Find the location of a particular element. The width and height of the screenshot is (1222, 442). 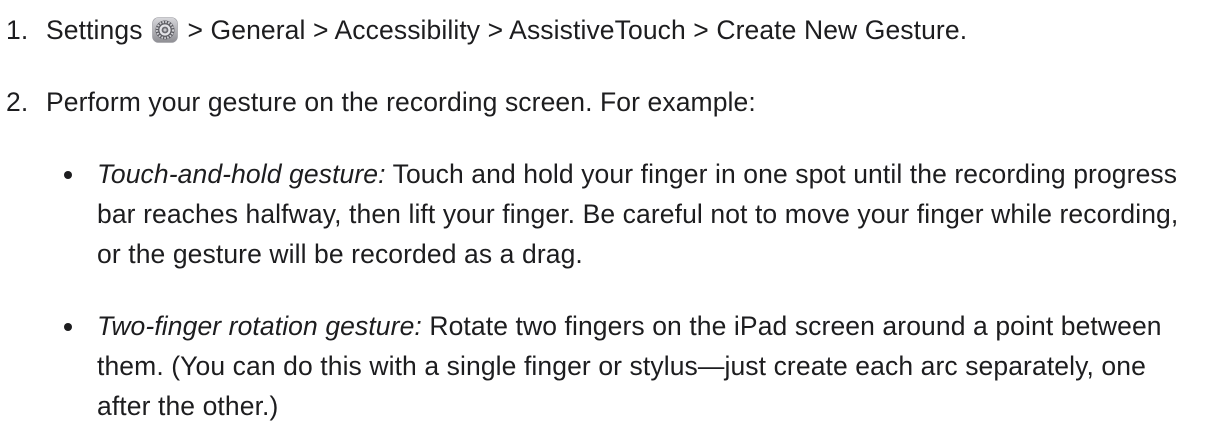

settings-path-start: Settings is located at coordinates (98, 30).